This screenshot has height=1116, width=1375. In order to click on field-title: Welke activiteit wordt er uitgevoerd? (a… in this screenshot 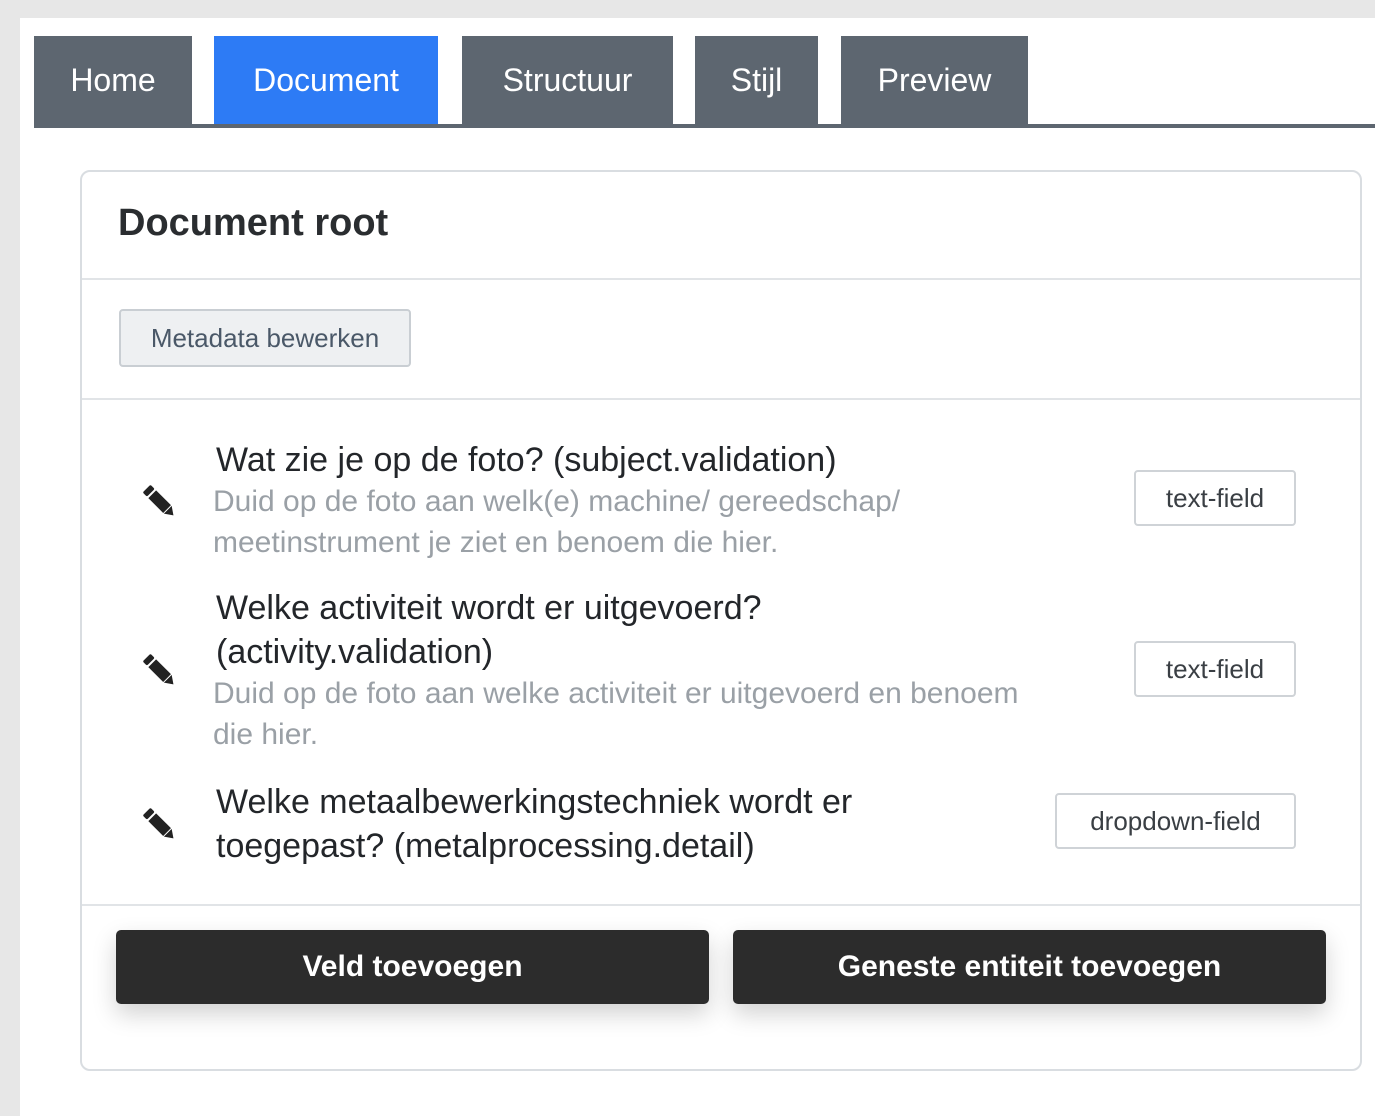, I will do `click(489, 630)`.